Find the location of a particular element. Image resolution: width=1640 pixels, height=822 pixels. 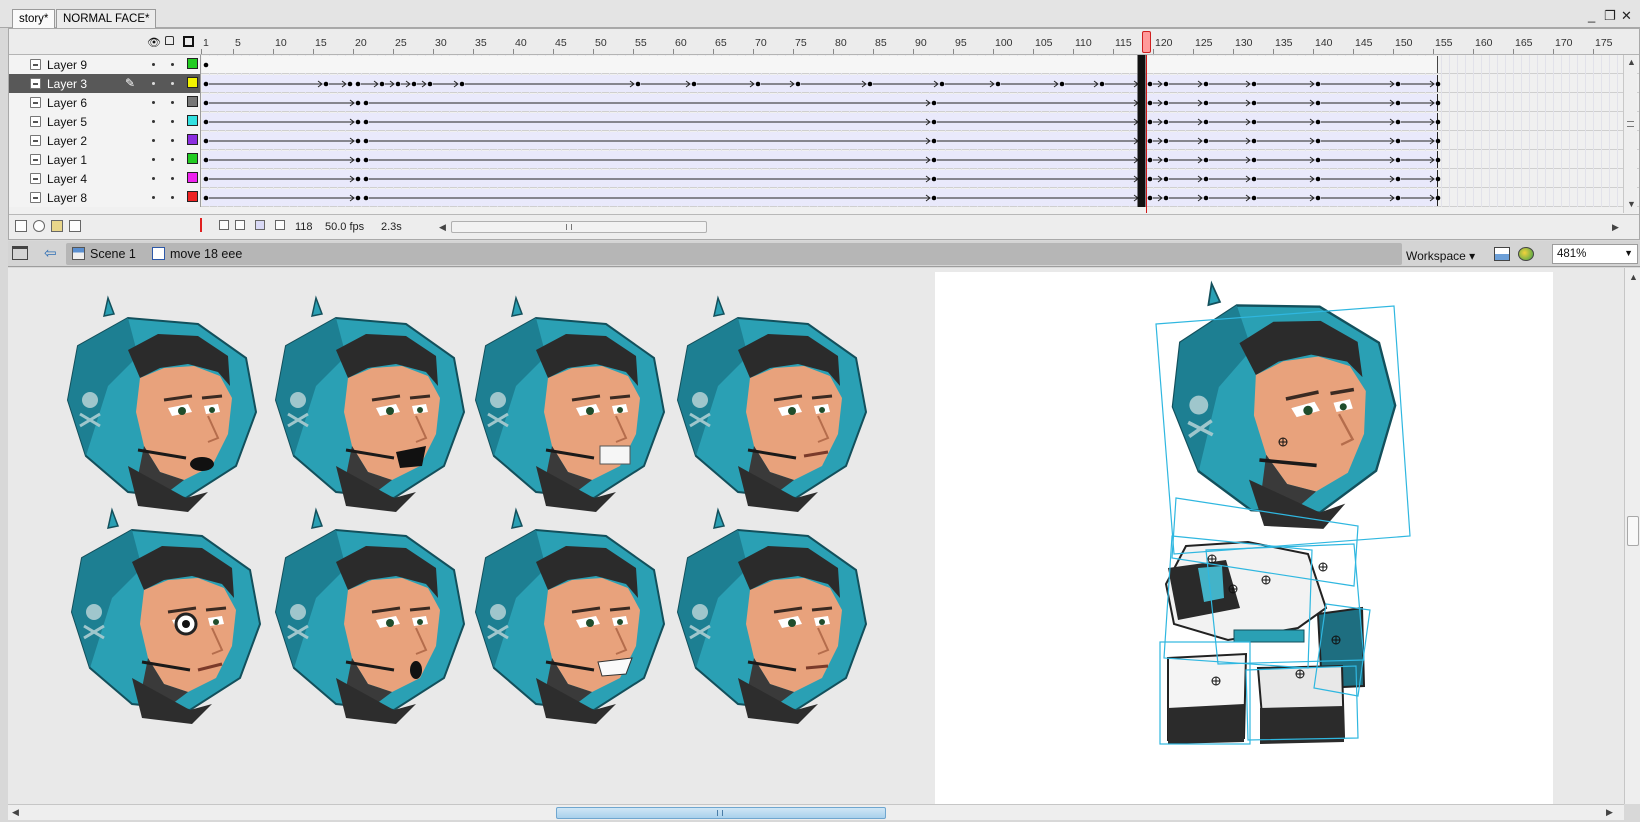

layer-row: Layer 8 is located at coordinates (824, 197).